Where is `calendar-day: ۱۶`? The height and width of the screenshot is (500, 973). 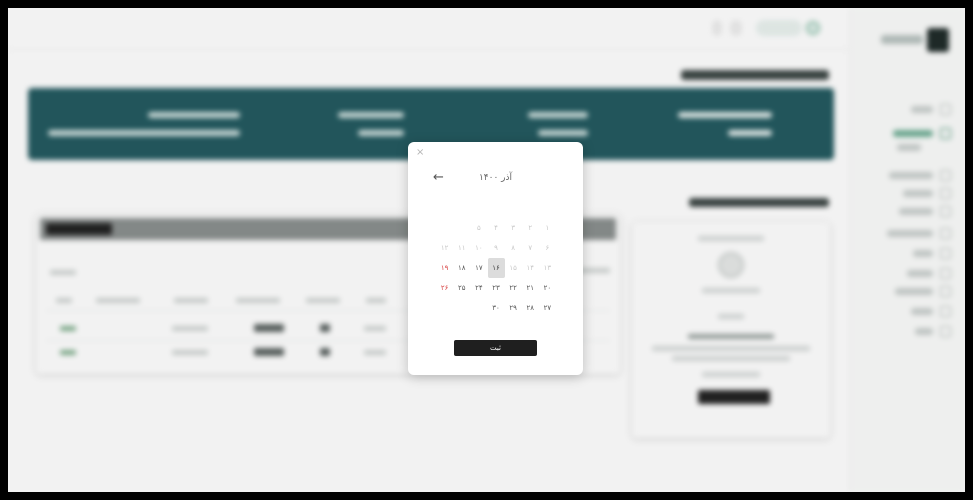
calendar-day: ۱۶ is located at coordinates (496, 268).